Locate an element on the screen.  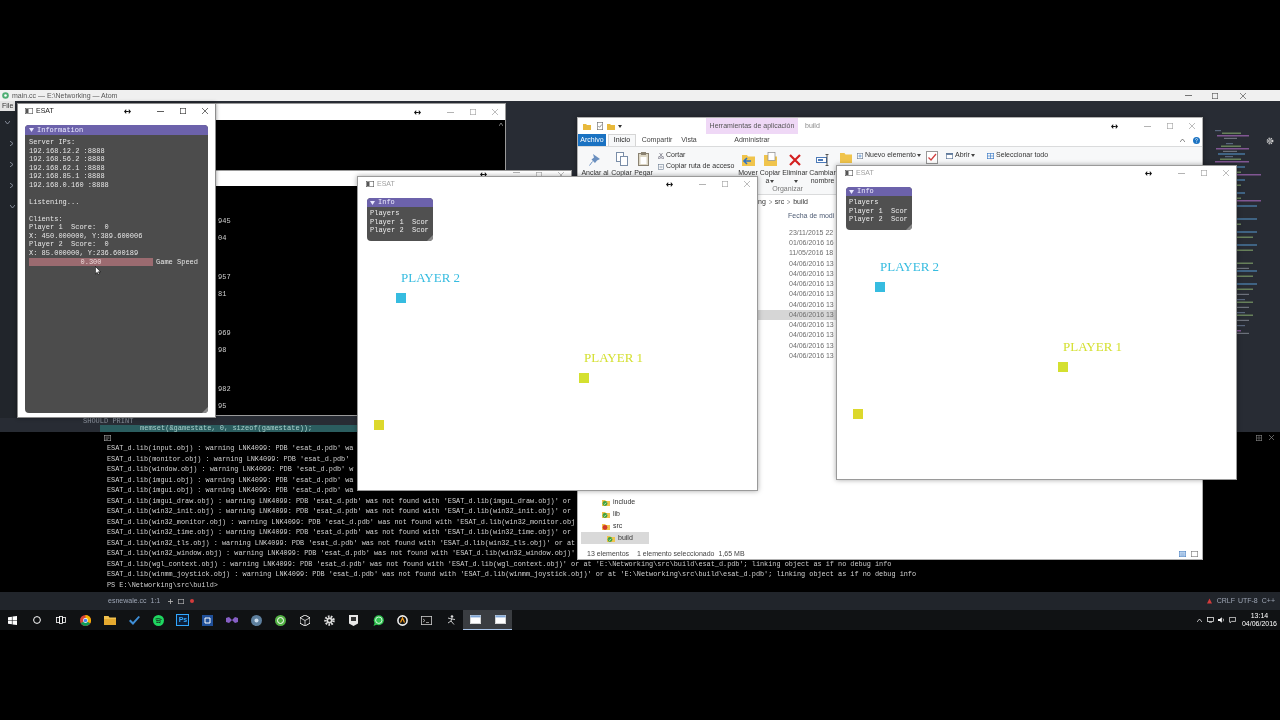
sphere-logo-icon is located at coordinates (280, 620).